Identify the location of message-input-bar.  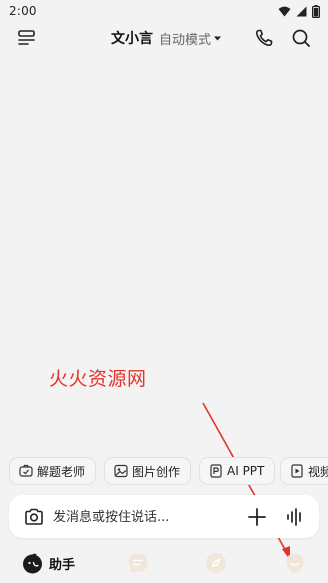
(164, 516).